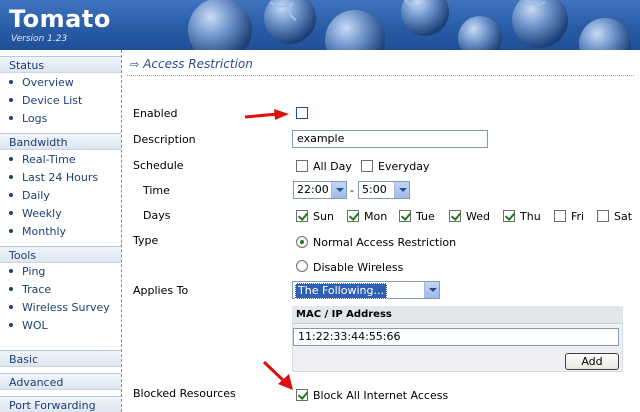 The image size is (640, 412). Describe the element at coordinates (60, 381) in the screenshot. I see `sidebar-section-advanced: Advanced` at that location.